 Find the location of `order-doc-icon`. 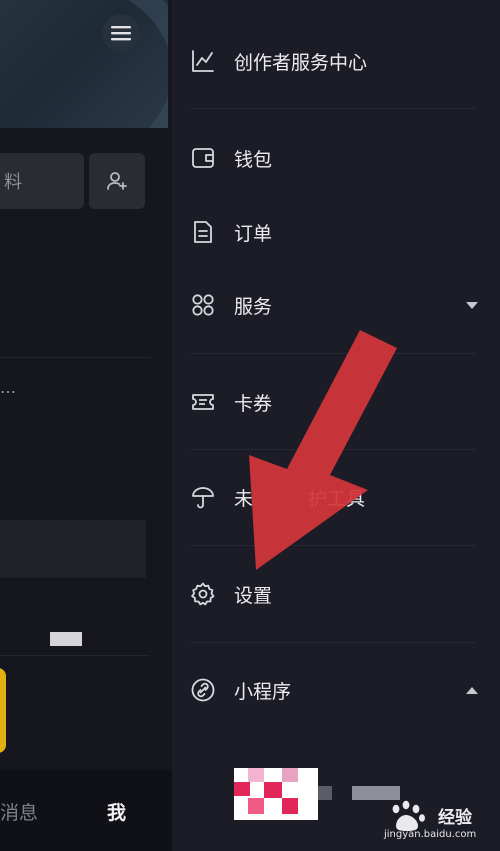

order-doc-icon is located at coordinates (203, 232).